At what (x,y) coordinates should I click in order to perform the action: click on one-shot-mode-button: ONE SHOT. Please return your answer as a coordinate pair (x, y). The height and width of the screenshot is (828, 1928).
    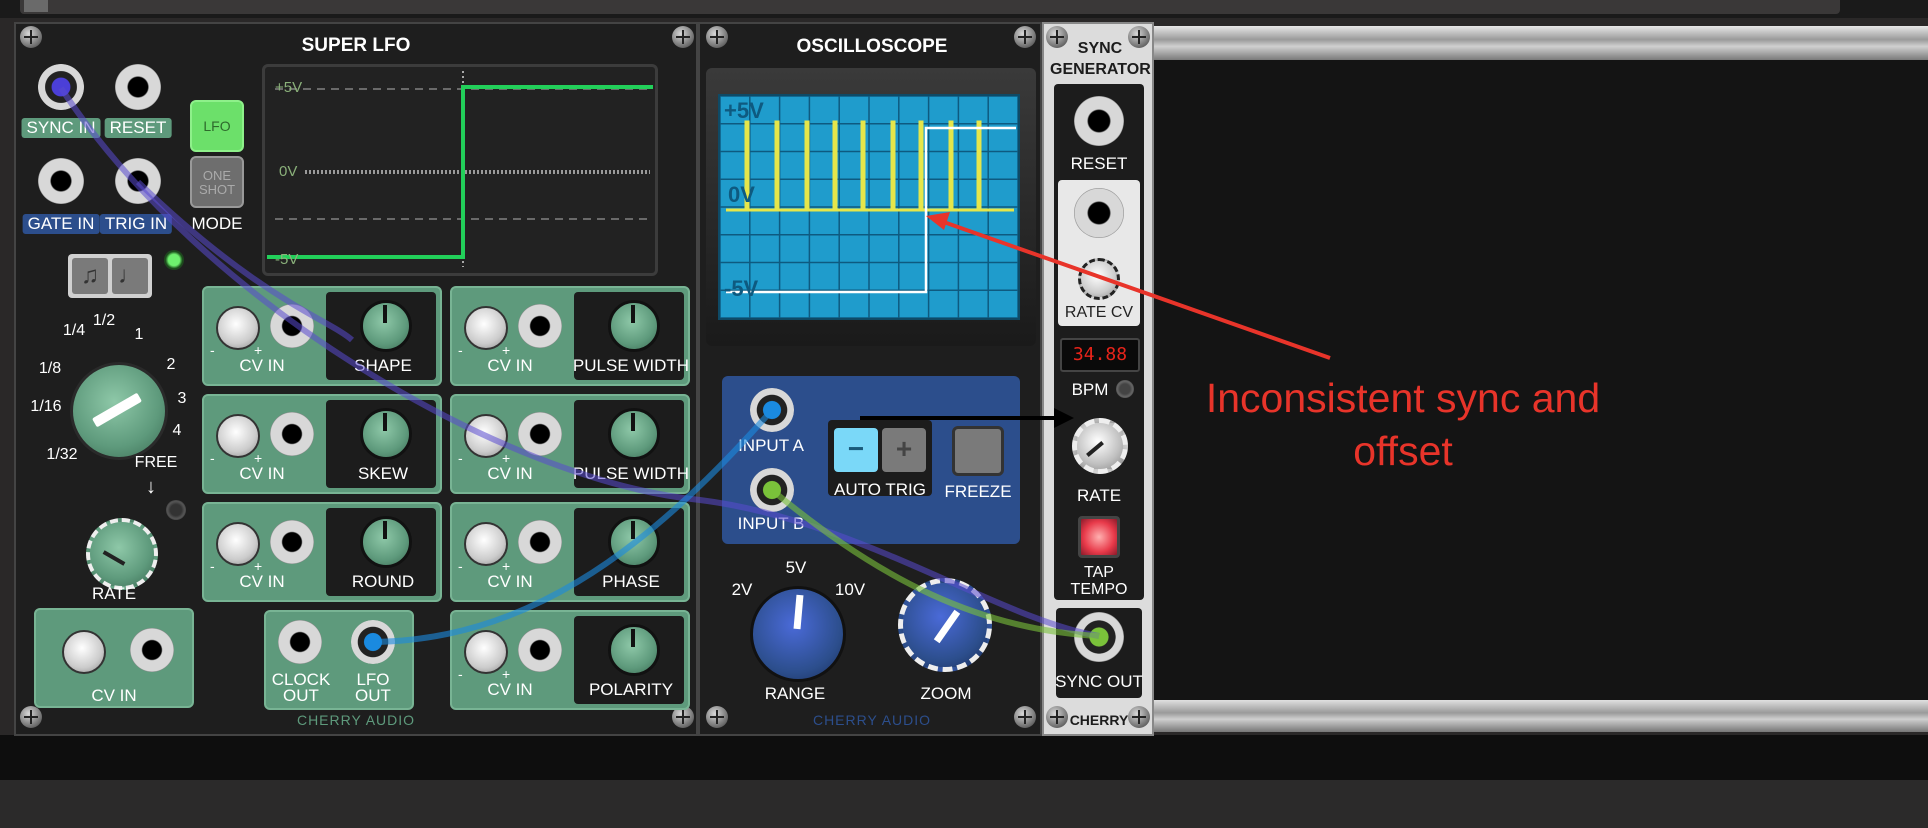
    Looking at the image, I should click on (217, 182).